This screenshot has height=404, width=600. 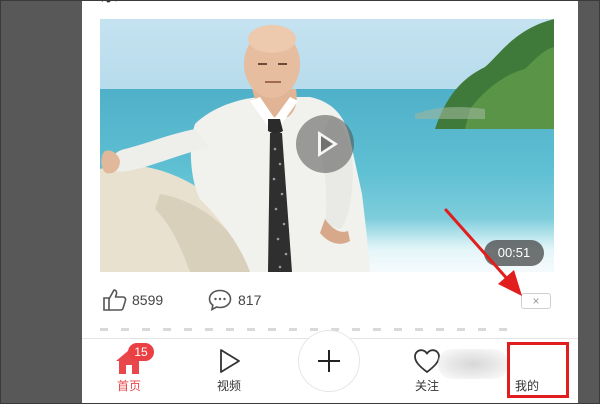 What do you see at coordinates (115, 3) in the screenshot?
I see `post-title: 东` at bounding box center [115, 3].